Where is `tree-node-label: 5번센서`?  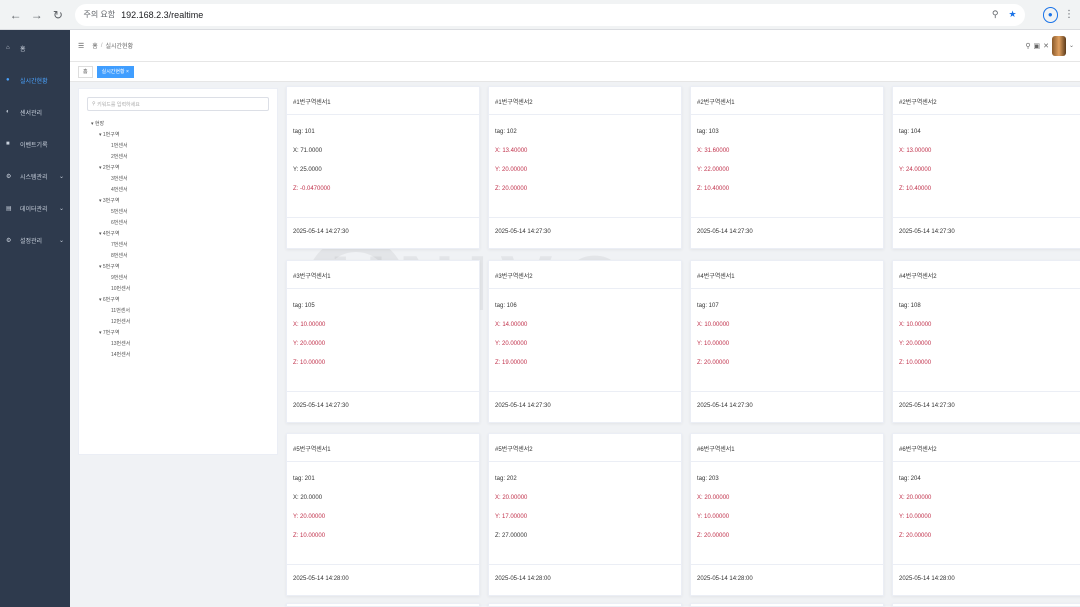
tree-node-label: 5번센서 is located at coordinates (119, 212).